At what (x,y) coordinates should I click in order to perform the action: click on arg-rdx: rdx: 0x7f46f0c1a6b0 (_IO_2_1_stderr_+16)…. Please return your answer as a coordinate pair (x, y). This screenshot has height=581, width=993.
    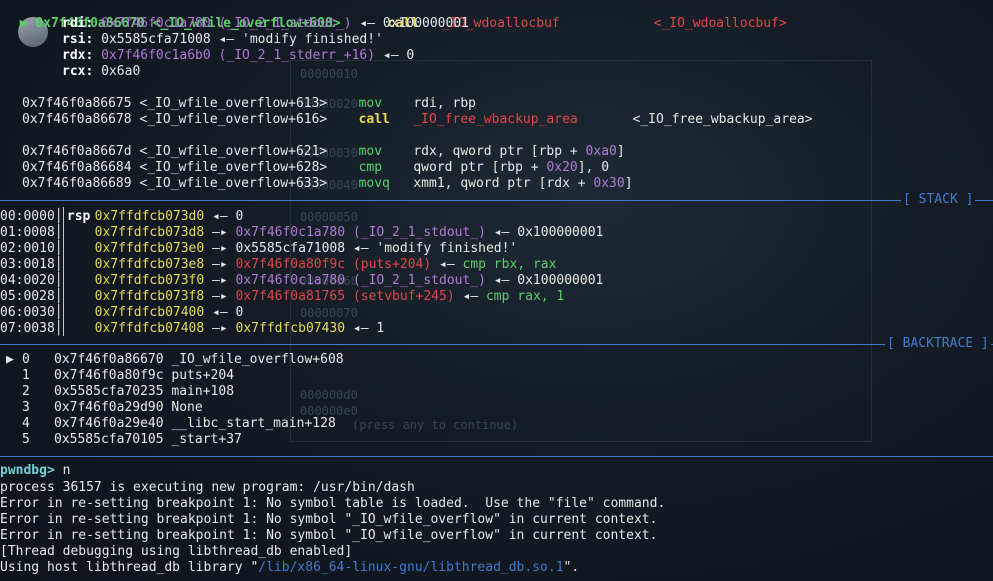
    Looking at the image, I should click on (238, 56).